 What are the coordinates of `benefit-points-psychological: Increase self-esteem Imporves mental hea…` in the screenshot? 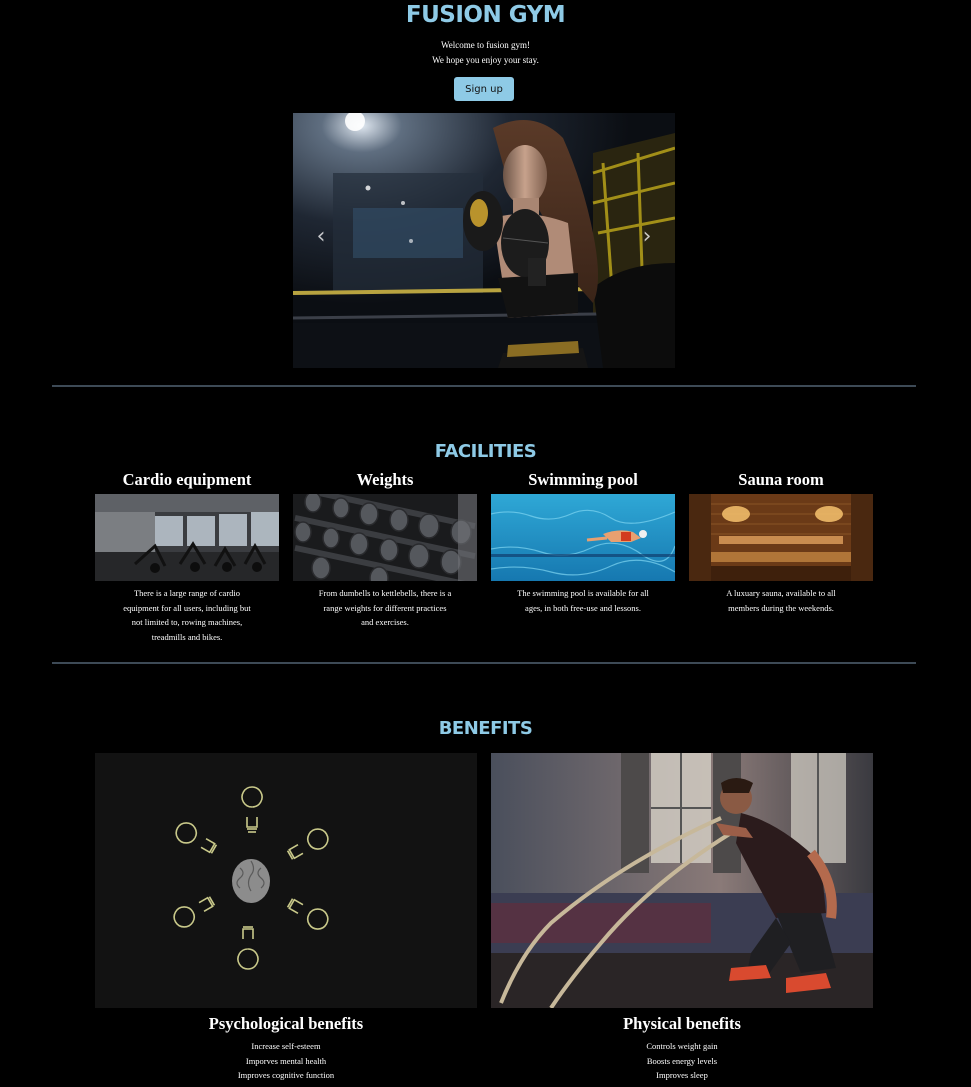 It's located at (286, 1061).